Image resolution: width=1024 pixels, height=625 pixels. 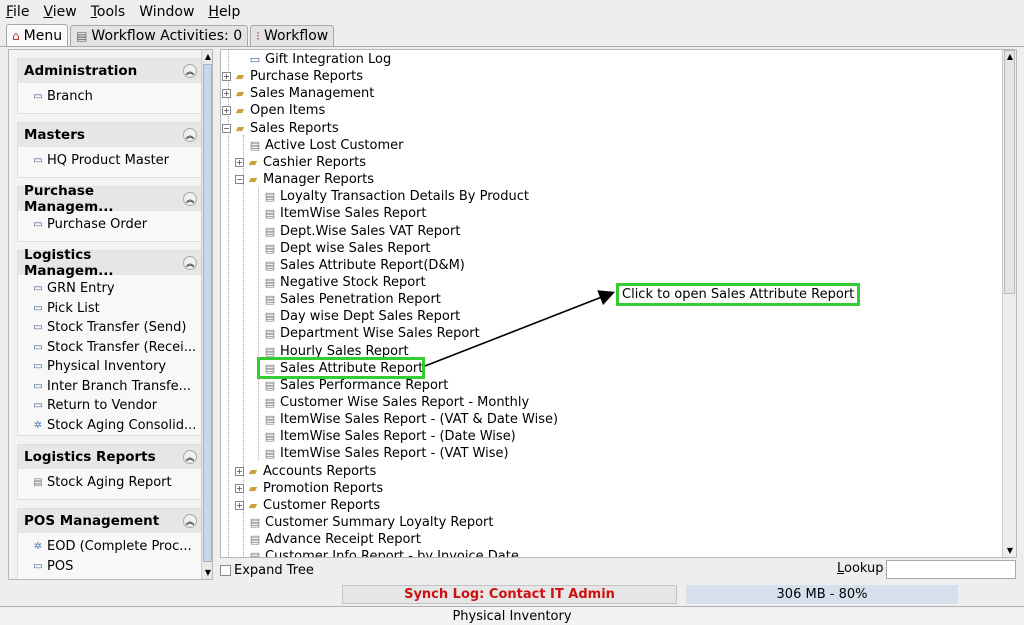 What do you see at coordinates (307, 505) in the screenshot?
I see `tree-folder: + ▰ Customer Reports` at bounding box center [307, 505].